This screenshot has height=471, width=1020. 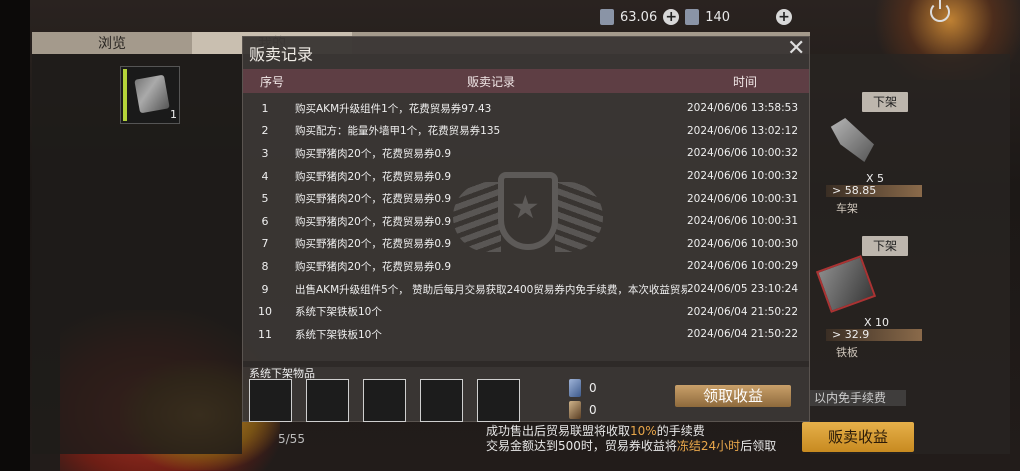 I want to click on card-ticket-icon, so click(x=575, y=410).